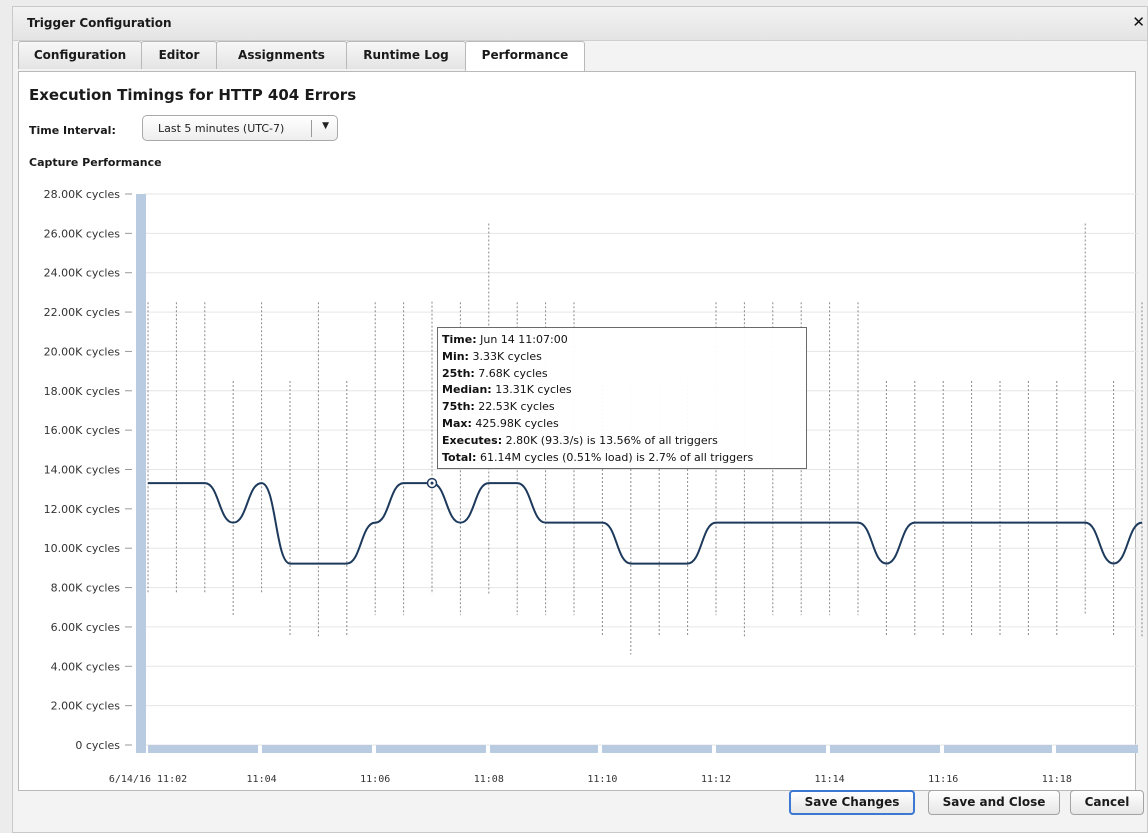 The image size is (1148, 833). I want to click on x-tick-label: 11:10, so click(602, 779).